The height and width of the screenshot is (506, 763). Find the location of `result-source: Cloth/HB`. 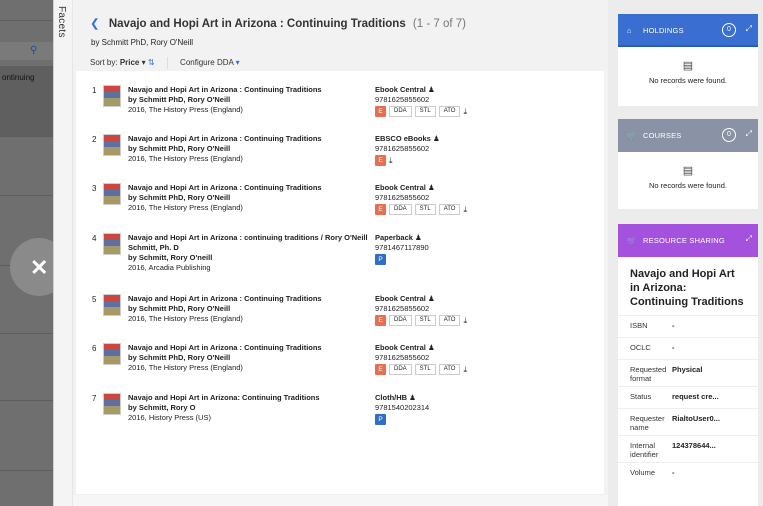

result-source: Cloth/HB is located at coordinates (391, 397).